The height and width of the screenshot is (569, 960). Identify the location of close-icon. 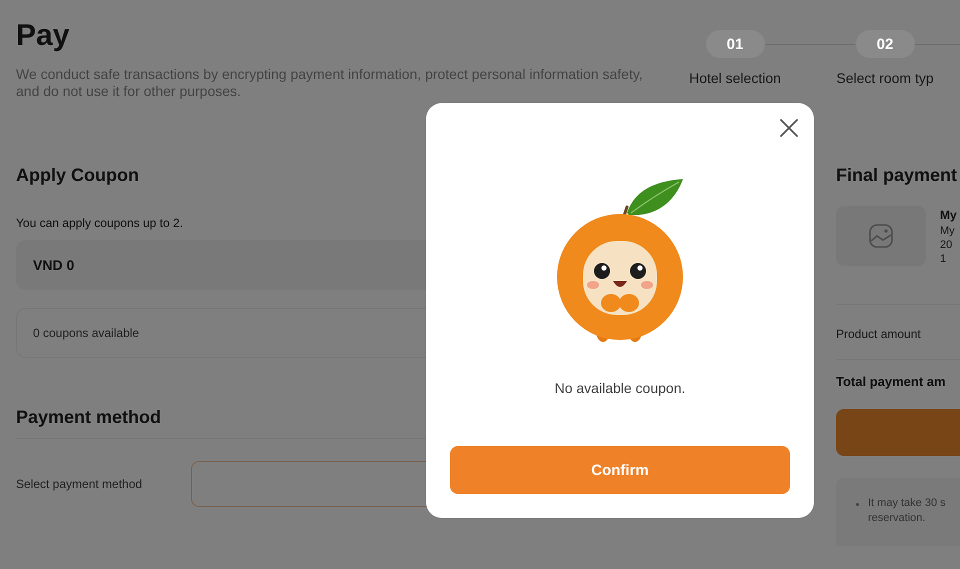
(789, 128).